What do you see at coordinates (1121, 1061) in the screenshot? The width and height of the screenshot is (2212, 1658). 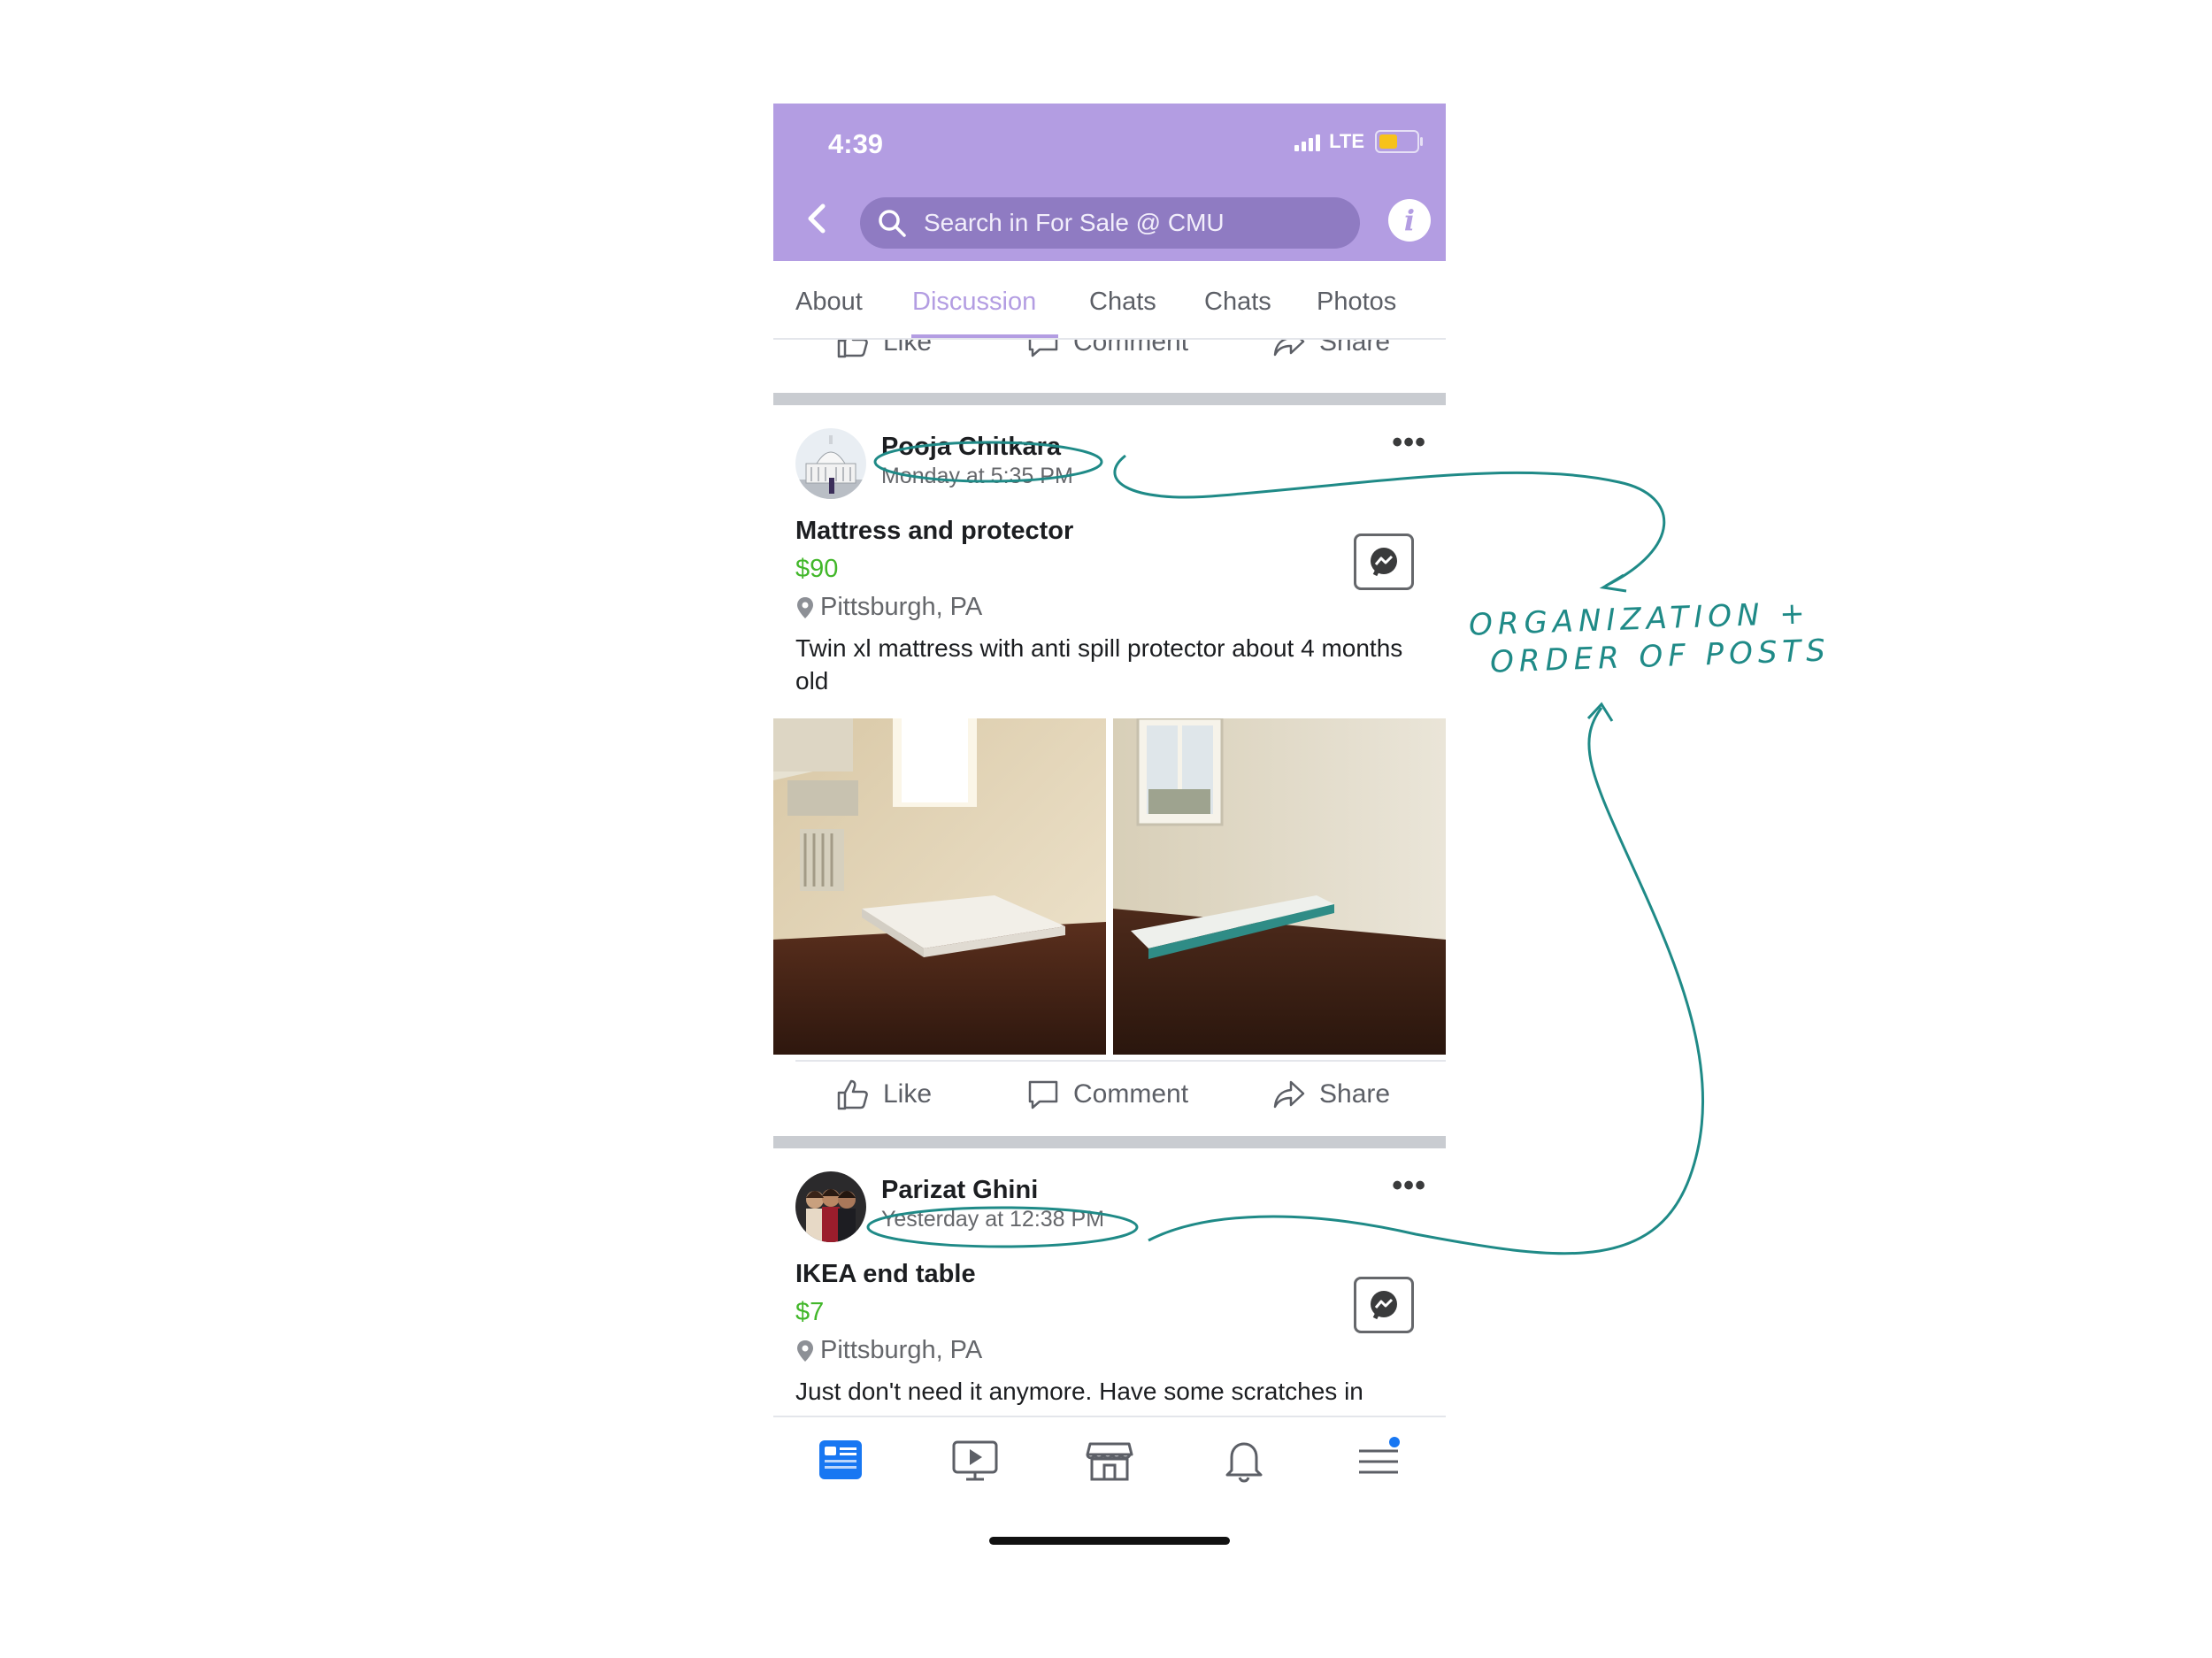 I see `divider` at bounding box center [1121, 1061].